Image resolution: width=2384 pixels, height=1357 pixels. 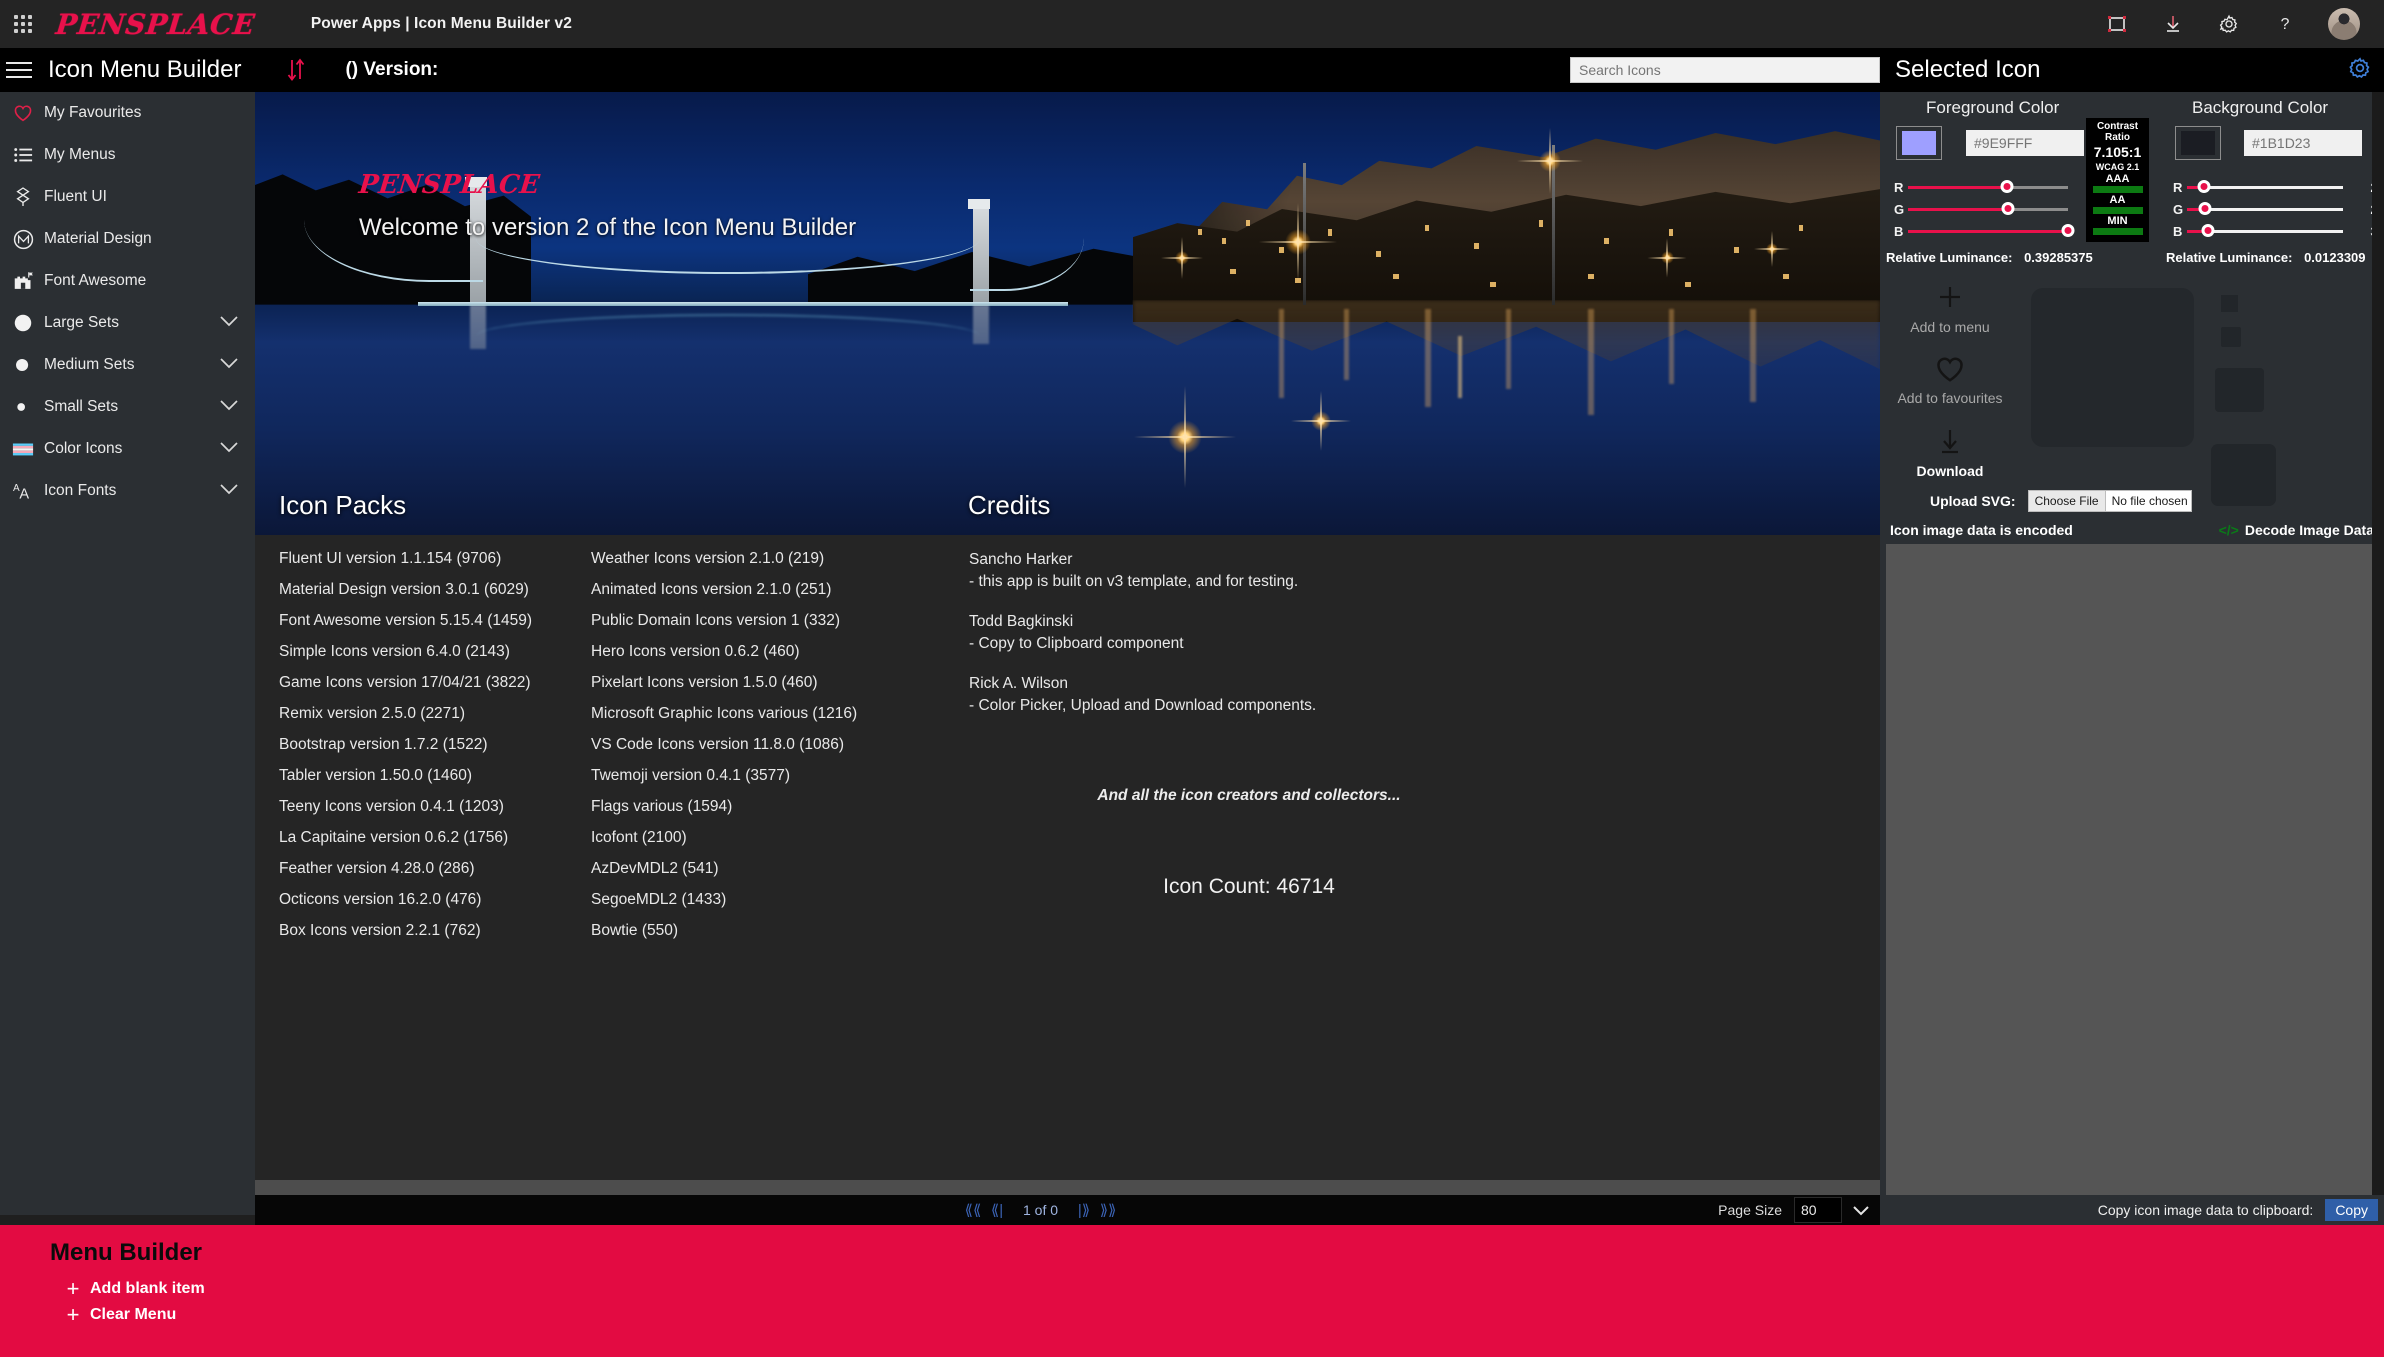 I want to click on foreground-slider-r: R 158, so click(x=2002, y=187).